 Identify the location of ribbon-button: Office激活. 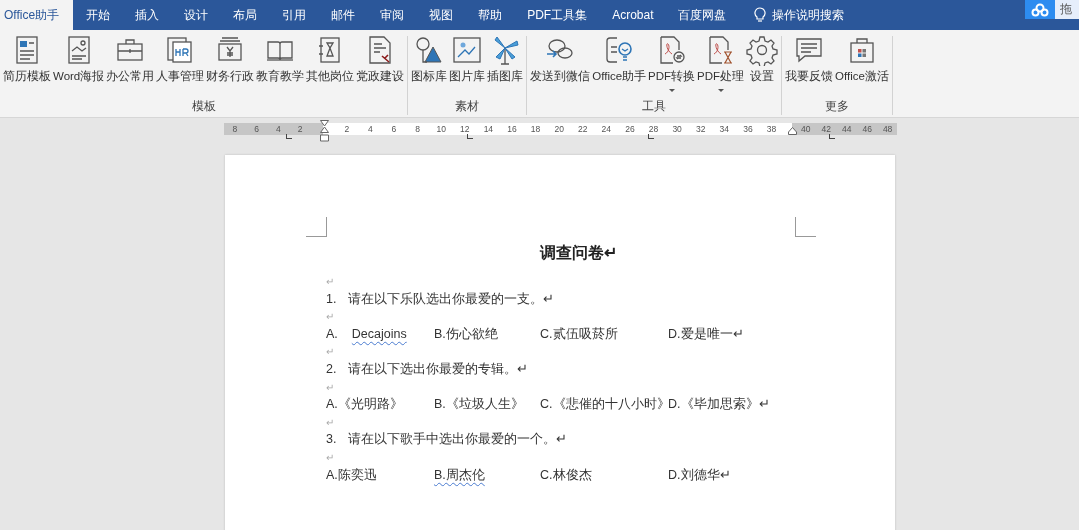
(862, 66).